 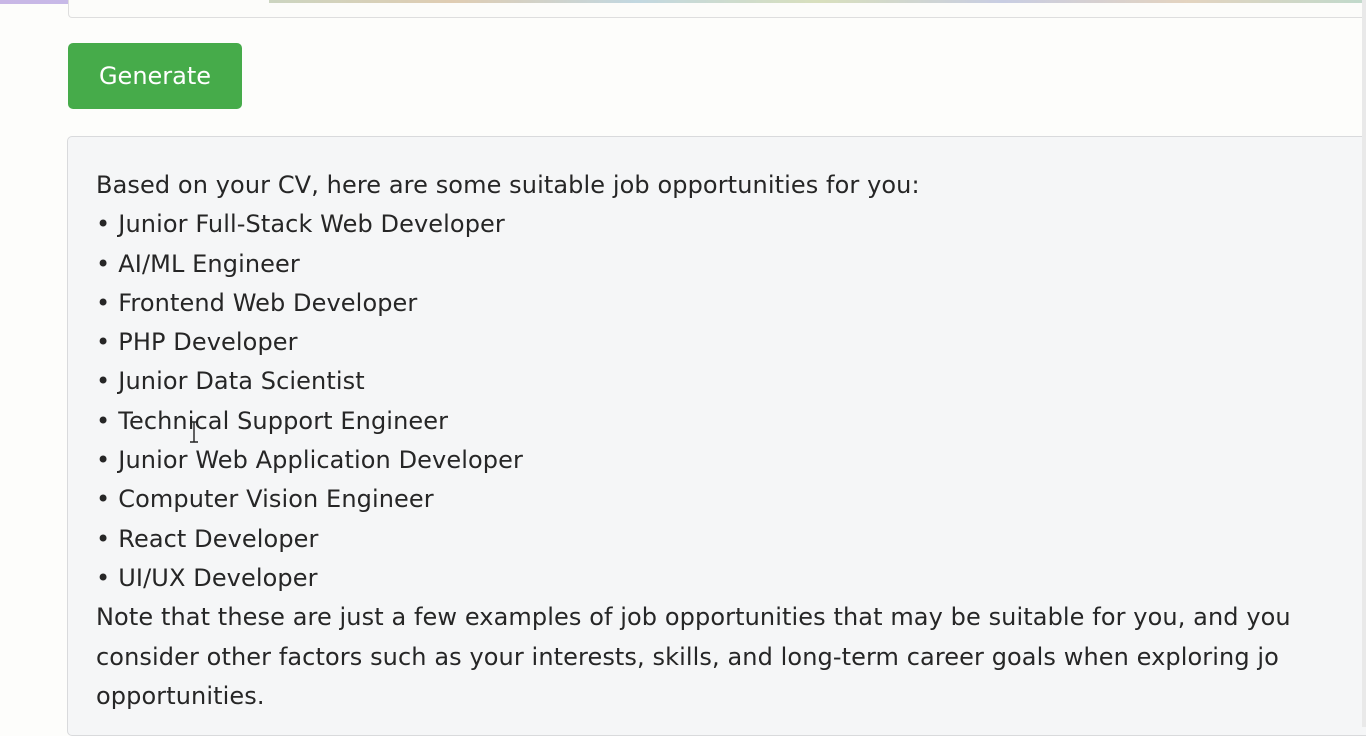 What do you see at coordinates (320, 460) in the screenshot?
I see `job-label: Junior Web Application Developer` at bounding box center [320, 460].